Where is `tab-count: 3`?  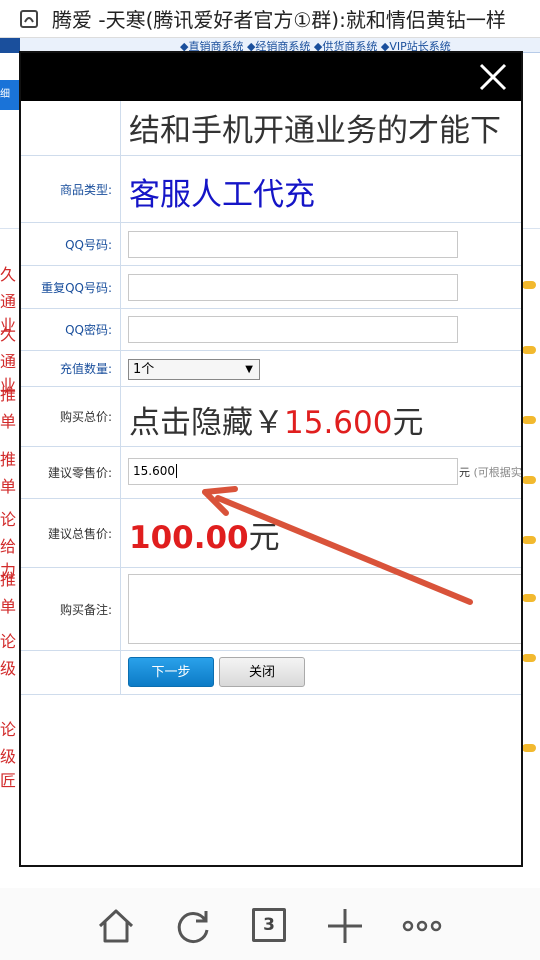 tab-count: 3 is located at coordinates (269, 925).